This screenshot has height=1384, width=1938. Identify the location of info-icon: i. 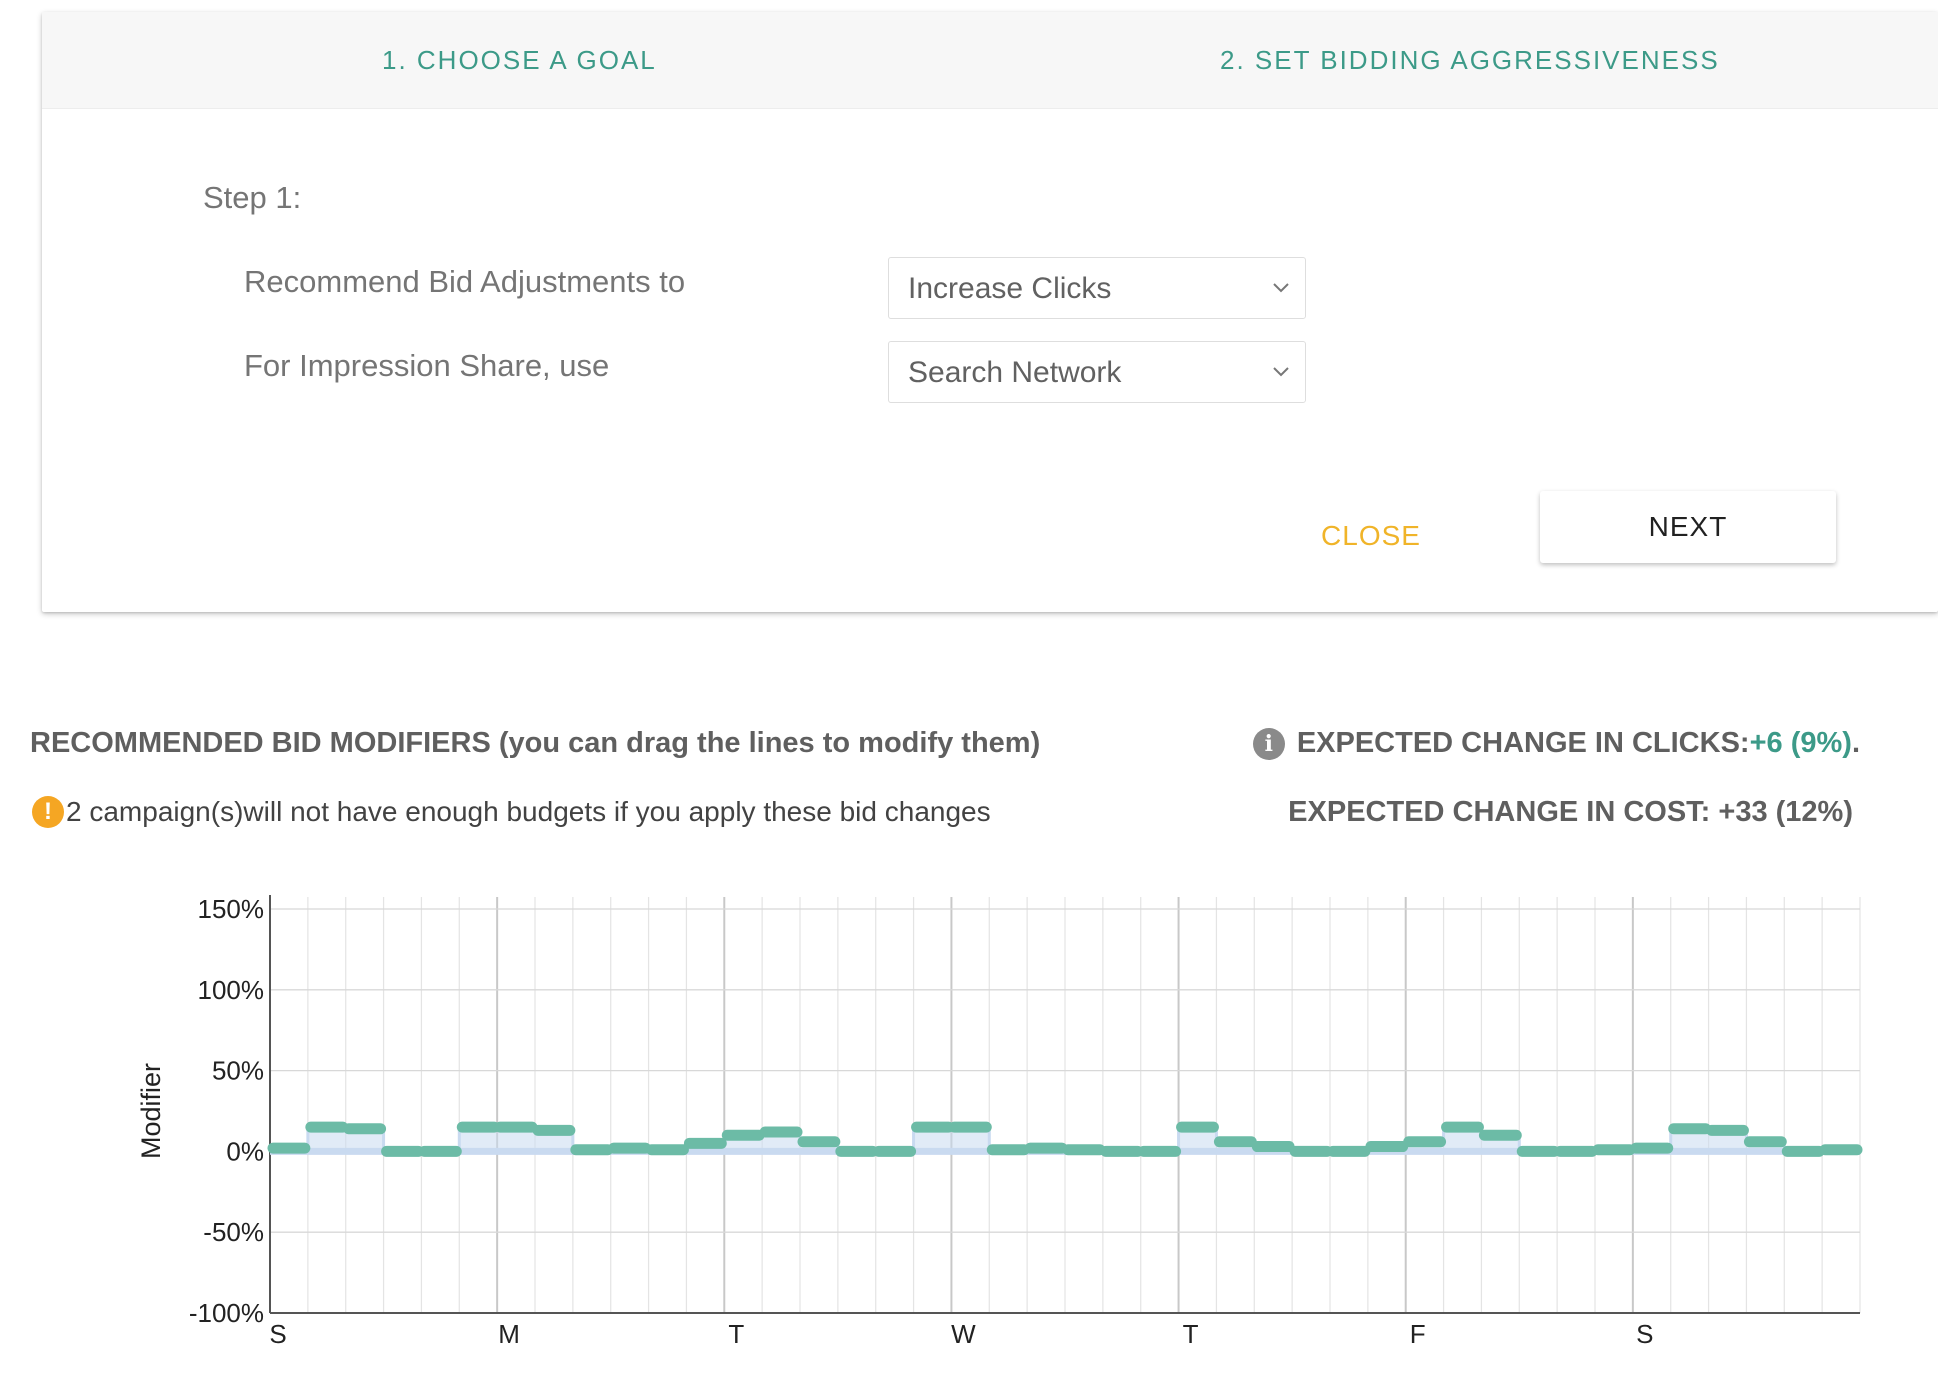
(1268, 743).